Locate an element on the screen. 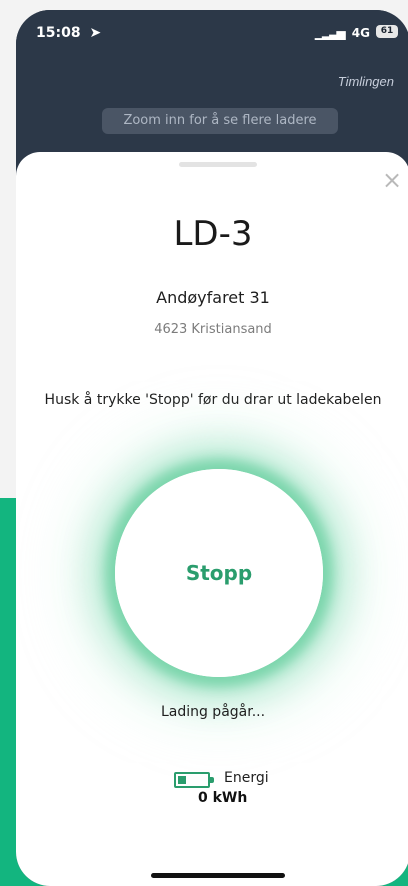 This screenshot has width=408, height=886. stop-button: Stopp is located at coordinates (219, 573).